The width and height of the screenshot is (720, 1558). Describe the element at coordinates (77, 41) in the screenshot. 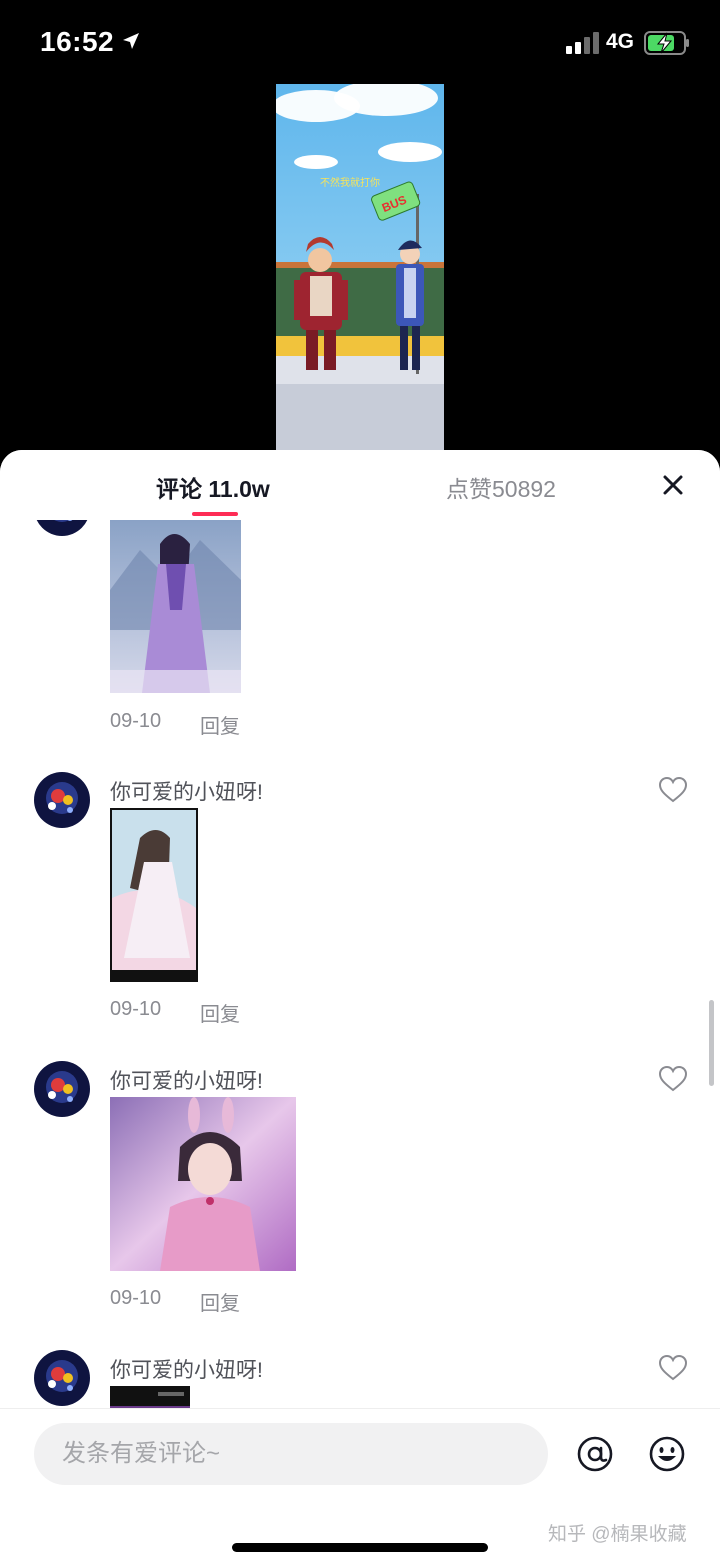

I see `status-time: 16:52` at that location.